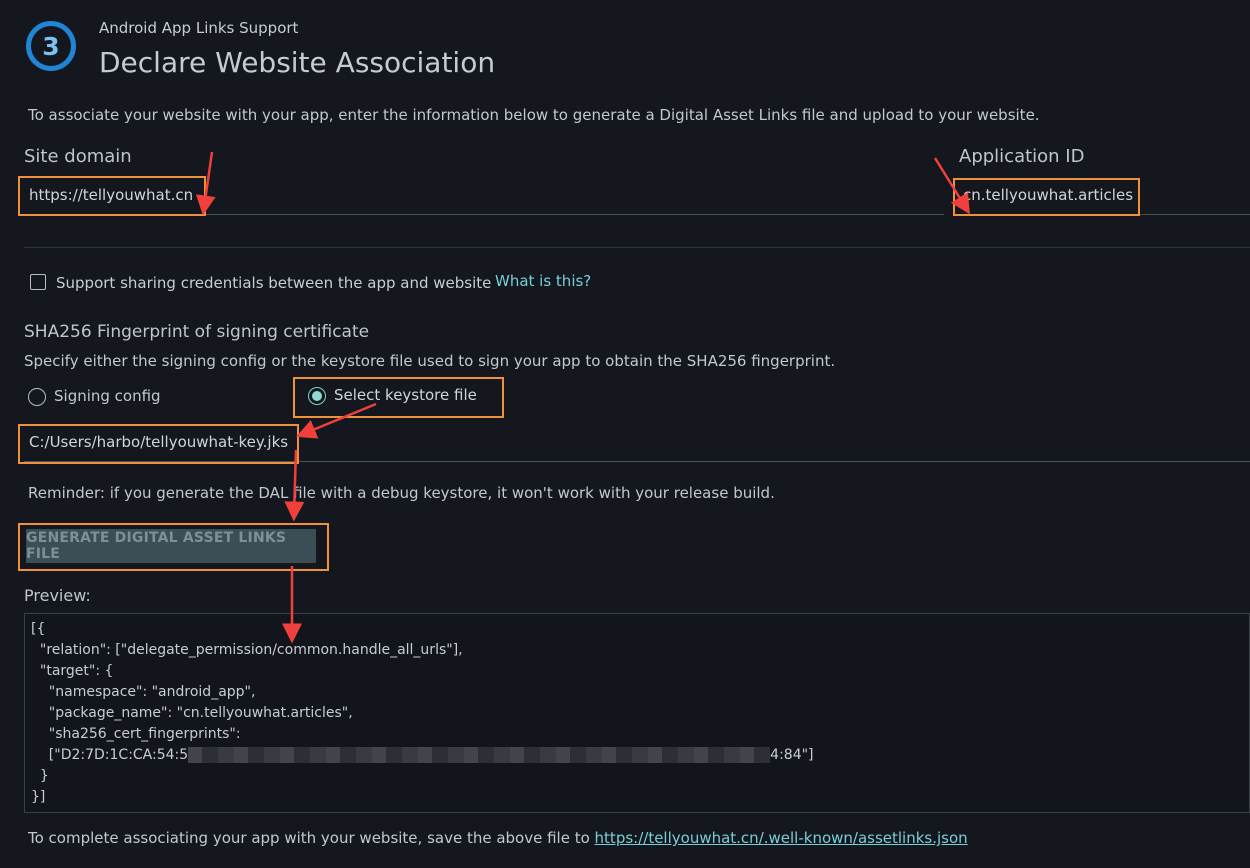 The width and height of the screenshot is (1250, 868). I want to click on preview-line: "namespace": "android_app",, so click(143, 692).